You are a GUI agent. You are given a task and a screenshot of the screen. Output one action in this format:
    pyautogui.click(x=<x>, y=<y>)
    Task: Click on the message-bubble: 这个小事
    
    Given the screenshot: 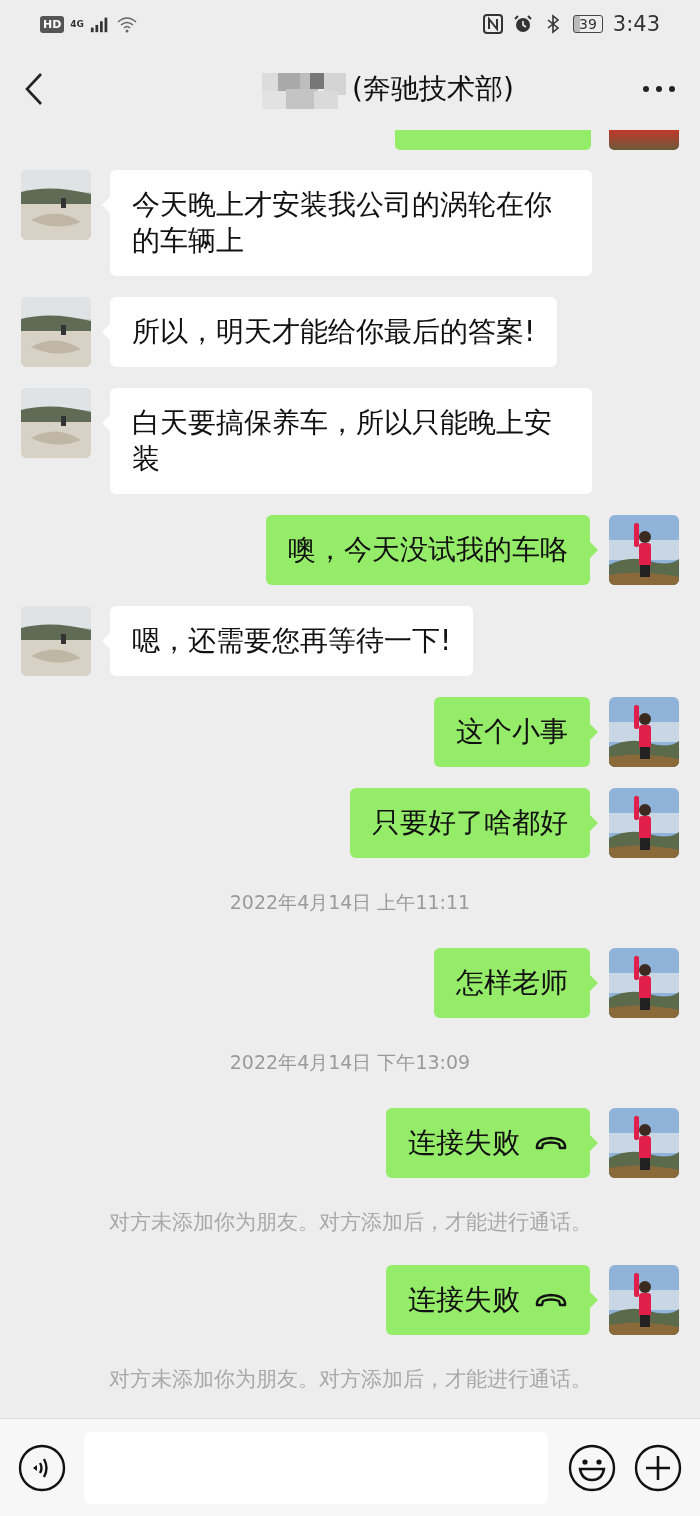 What is the action you would take?
    pyautogui.click(x=512, y=732)
    